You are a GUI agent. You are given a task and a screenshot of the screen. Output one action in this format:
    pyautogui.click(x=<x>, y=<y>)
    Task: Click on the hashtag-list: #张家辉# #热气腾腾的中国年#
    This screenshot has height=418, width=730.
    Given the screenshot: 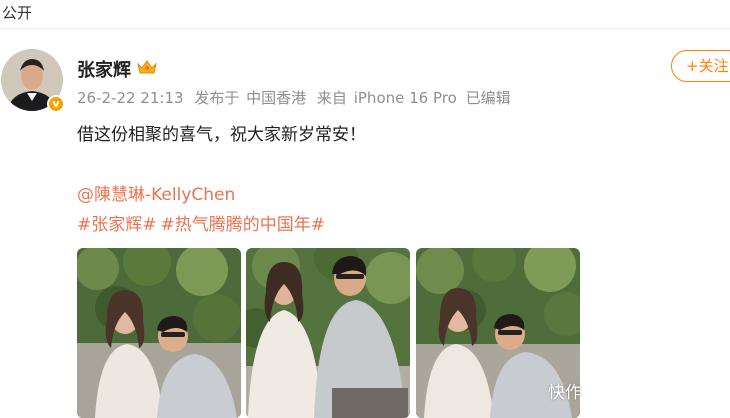 What is the action you would take?
    pyautogui.click(x=203, y=222)
    